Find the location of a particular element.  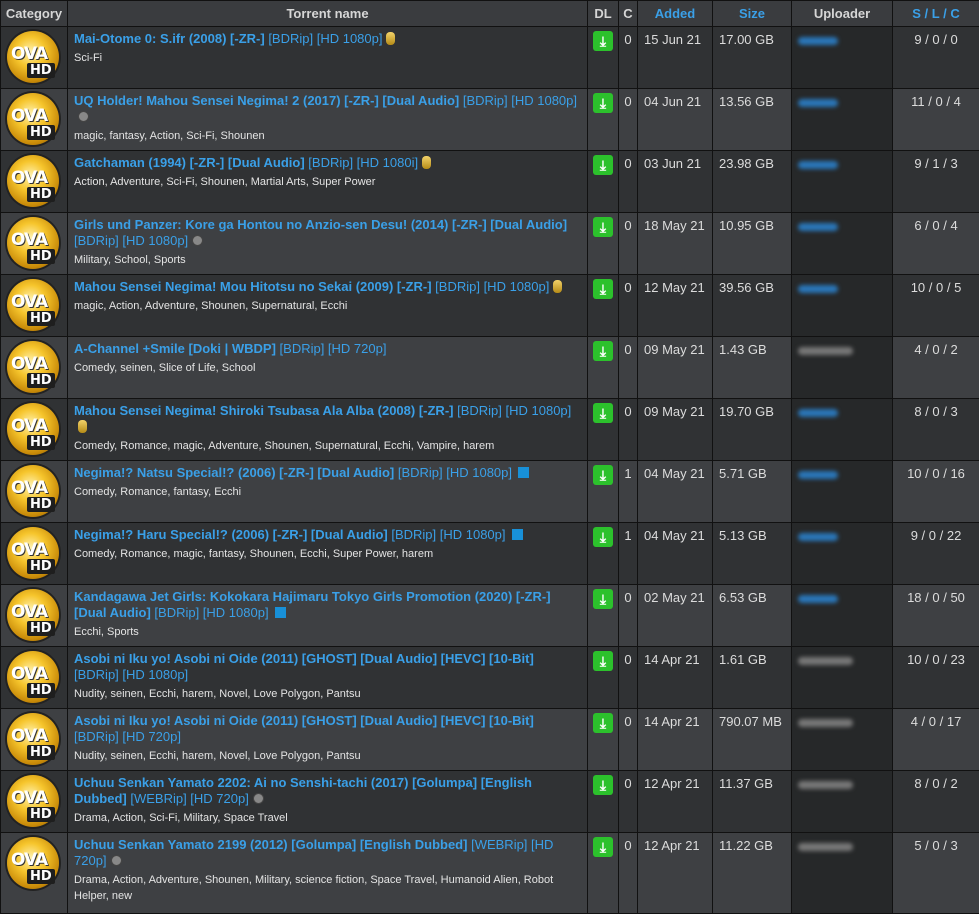

uploader-cell is located at coordinates (842, 616).